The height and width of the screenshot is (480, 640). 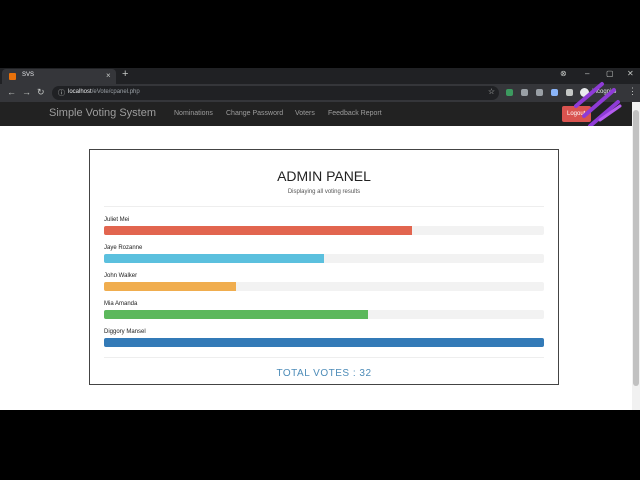 I want to click on menu-icon: ⋮, so click(x=632, y=91).